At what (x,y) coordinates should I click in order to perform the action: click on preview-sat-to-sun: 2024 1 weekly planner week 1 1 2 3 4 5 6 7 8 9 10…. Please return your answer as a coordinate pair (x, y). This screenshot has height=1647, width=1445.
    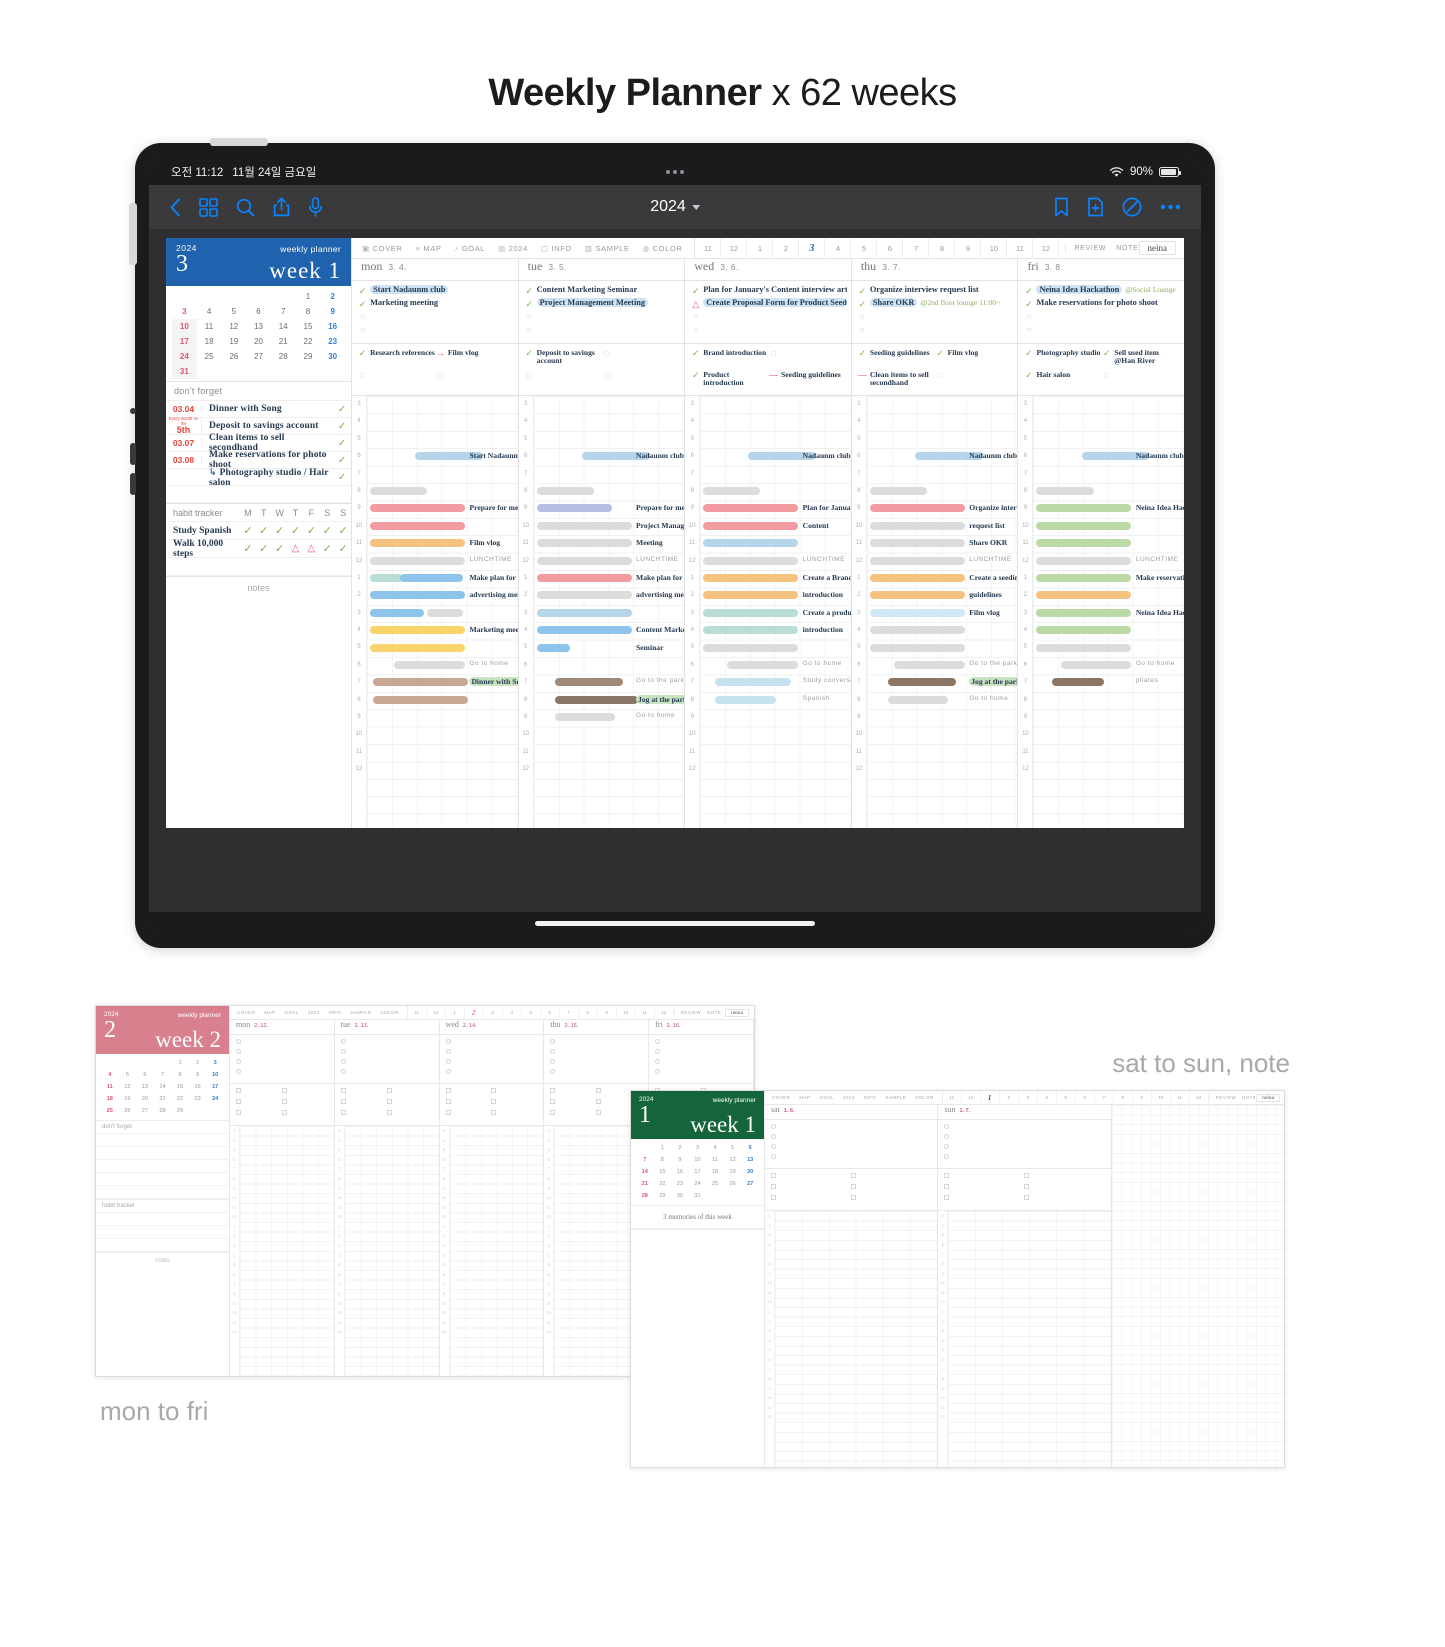
    Looking at the image, I should click on (957, 1279).